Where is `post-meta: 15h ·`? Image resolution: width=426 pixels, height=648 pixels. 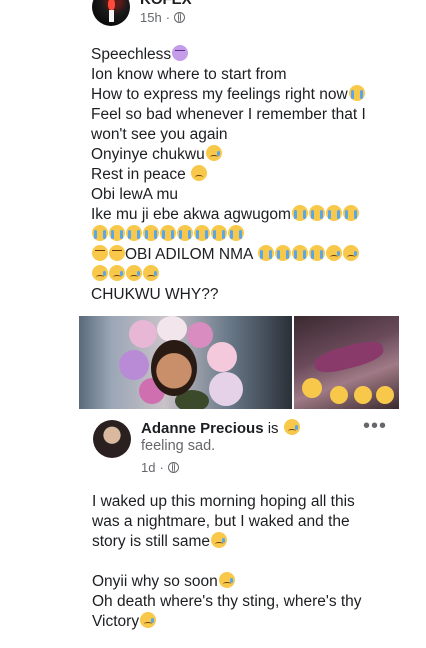 post-meta: 15h · is located at coordinates (163, 17).